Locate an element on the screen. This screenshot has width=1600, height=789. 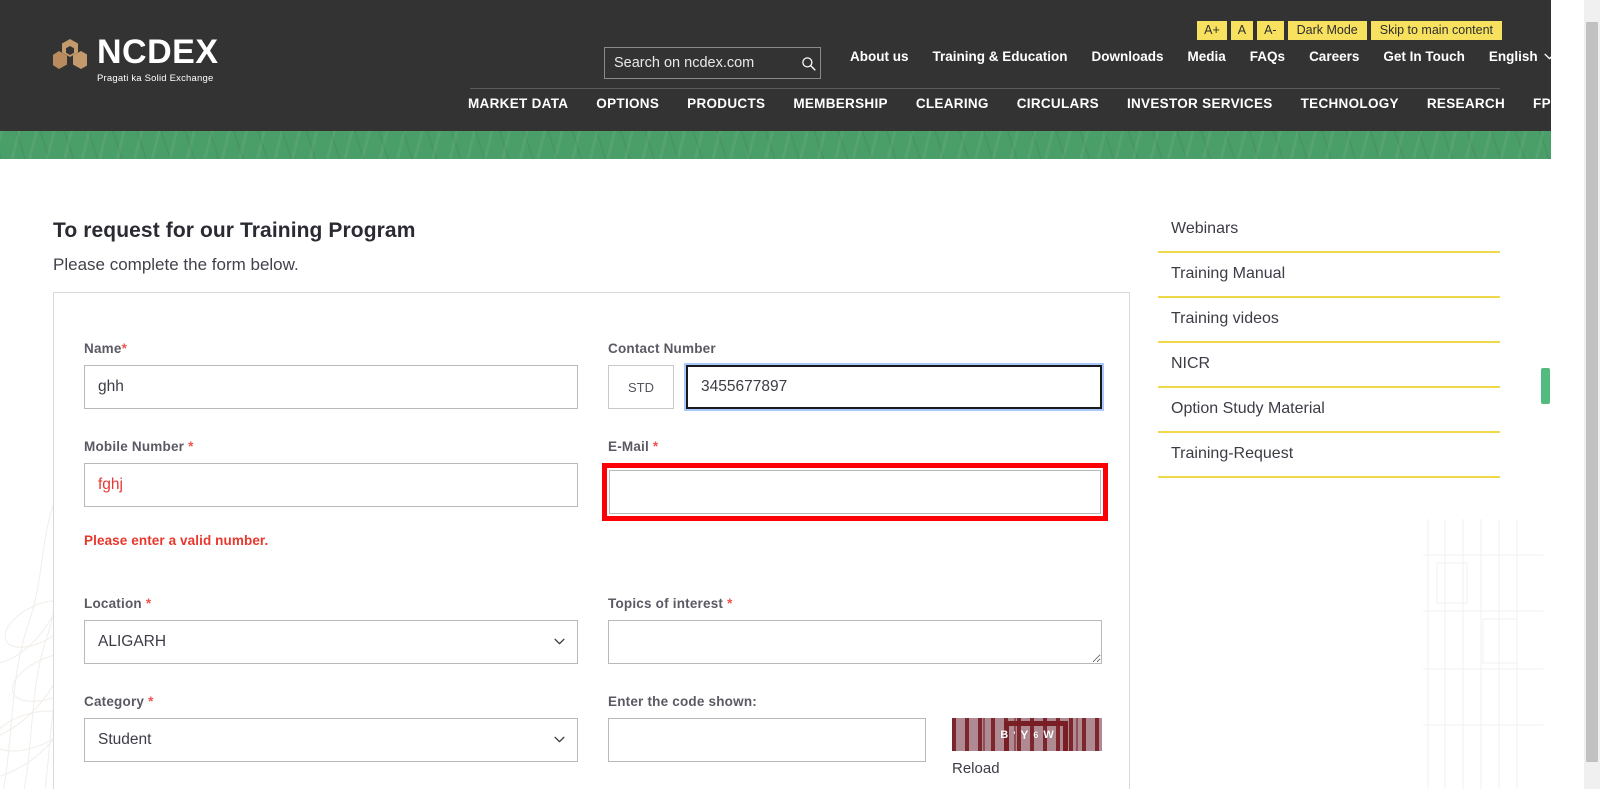
location-label-text: Location is located at coordinates (113, 603).